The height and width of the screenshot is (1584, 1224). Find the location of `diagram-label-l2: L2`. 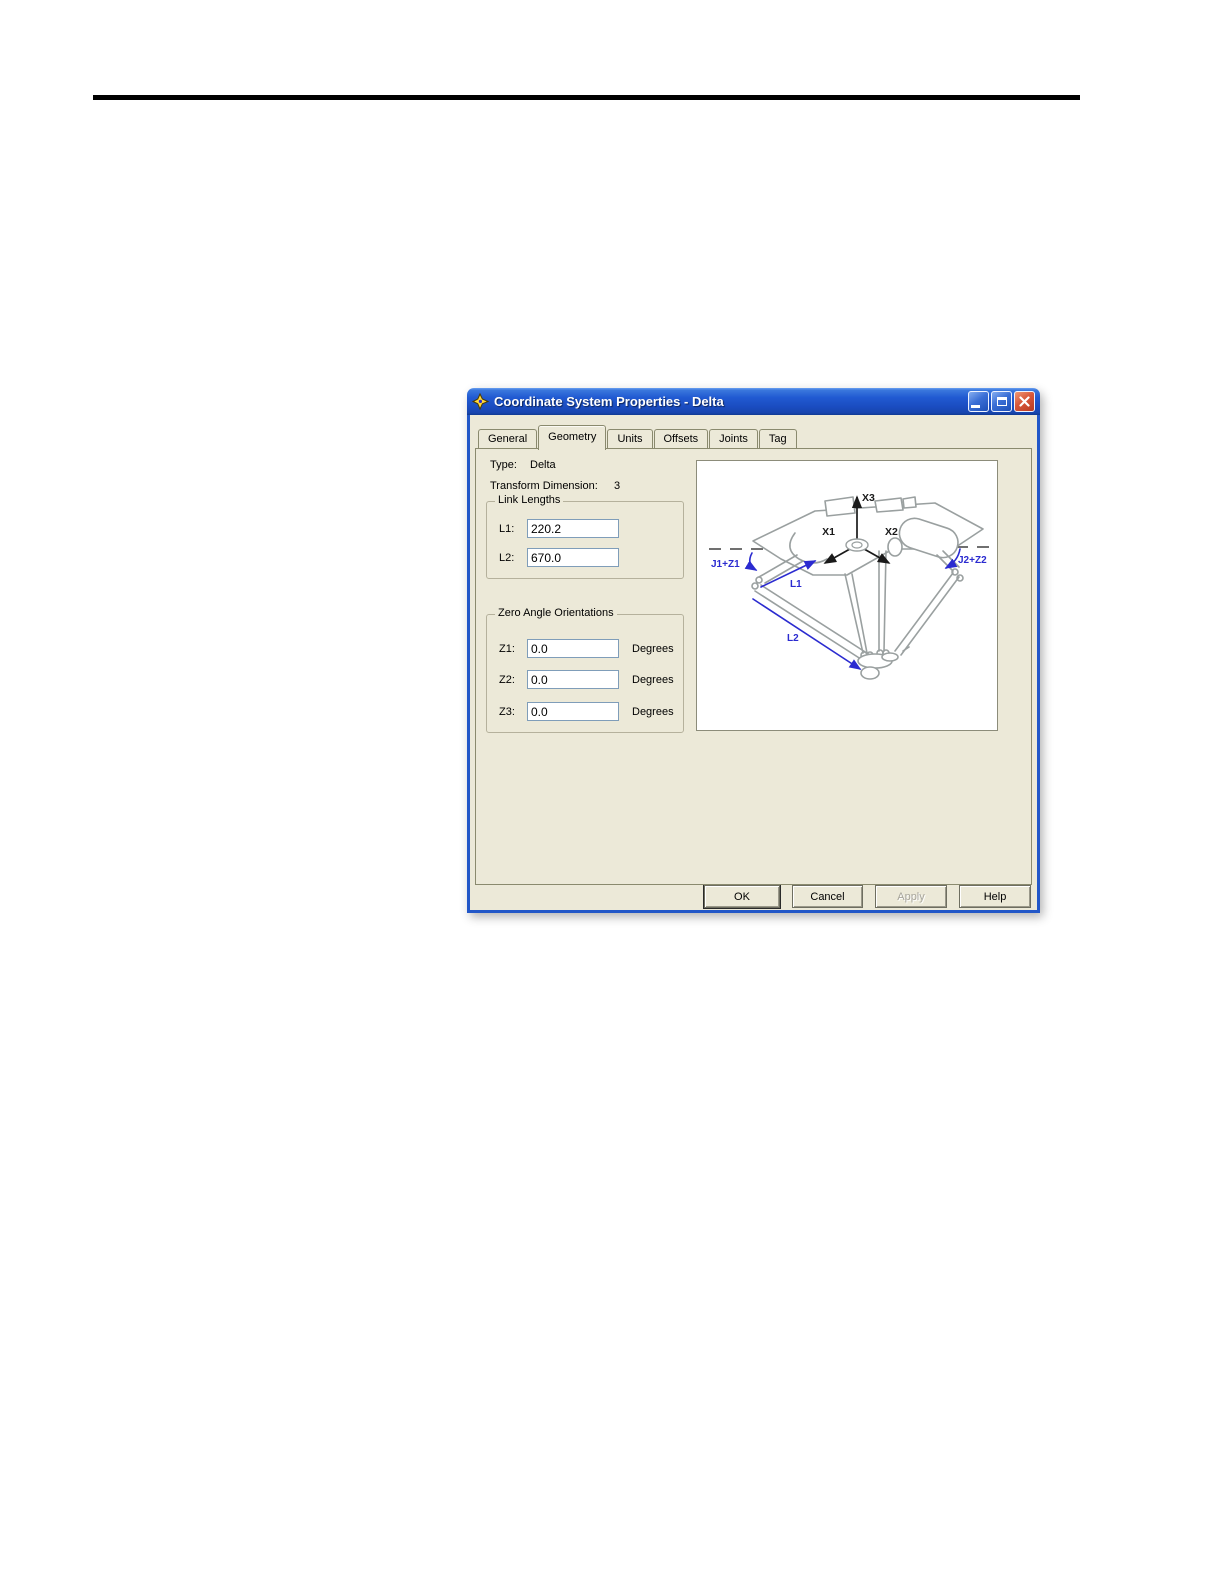

diagram-label-l2: L2 is located at coordinates (793, 638).